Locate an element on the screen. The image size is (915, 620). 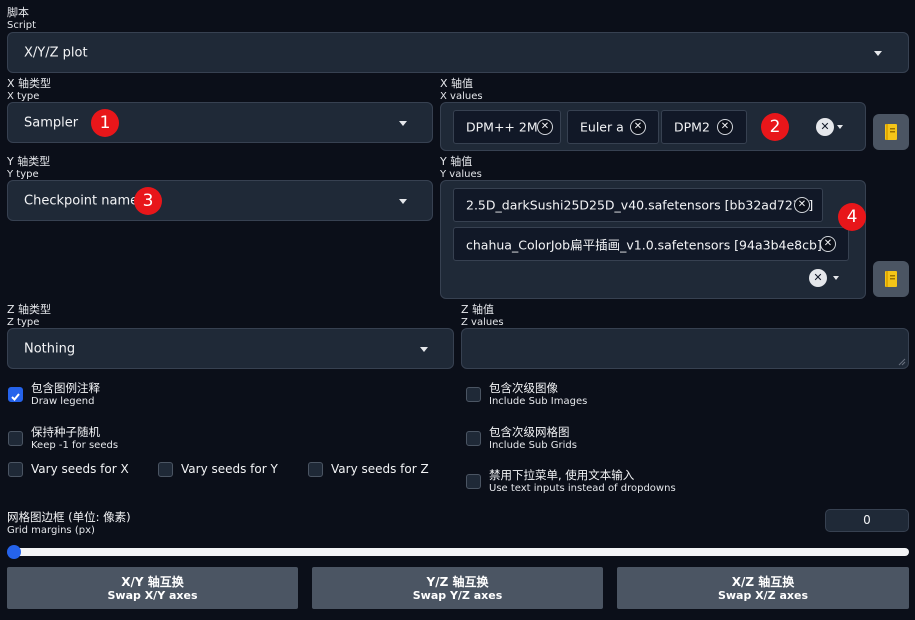
y-values-label-cn: Y 轴值 is located at coordinates (456, 161).